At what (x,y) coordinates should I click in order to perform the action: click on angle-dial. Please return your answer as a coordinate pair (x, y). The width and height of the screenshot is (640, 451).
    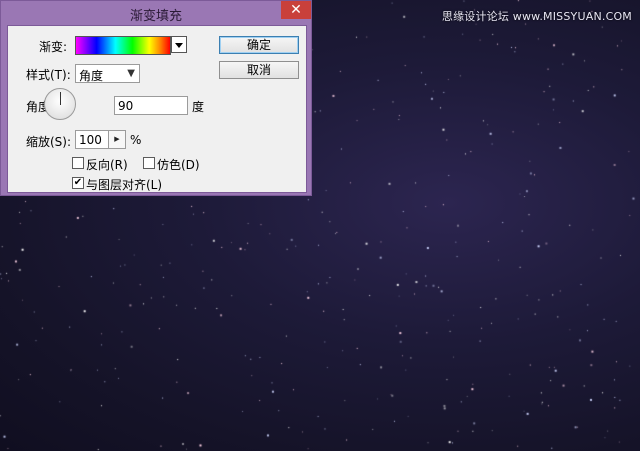
    Looking at the image, I should click on (60, 104).